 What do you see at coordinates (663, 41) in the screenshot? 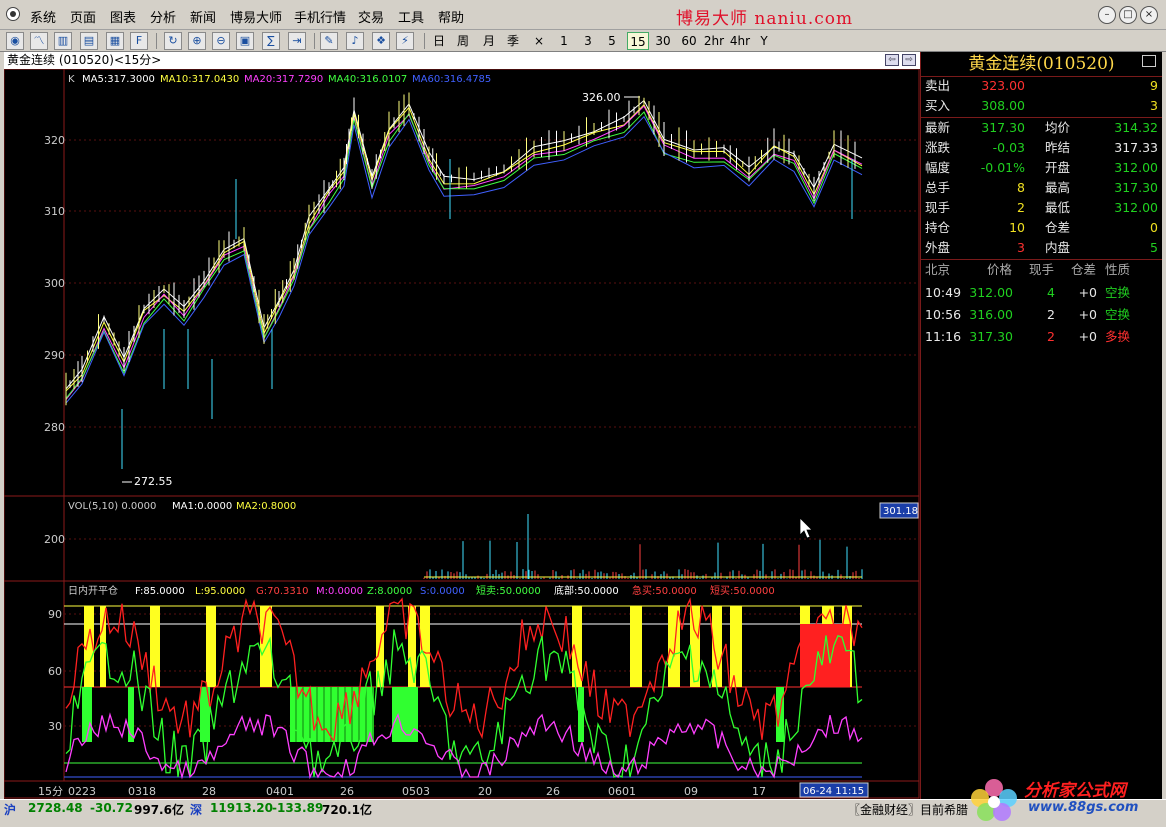
I see `period-30min: 30` at bounding box center [663, 41].